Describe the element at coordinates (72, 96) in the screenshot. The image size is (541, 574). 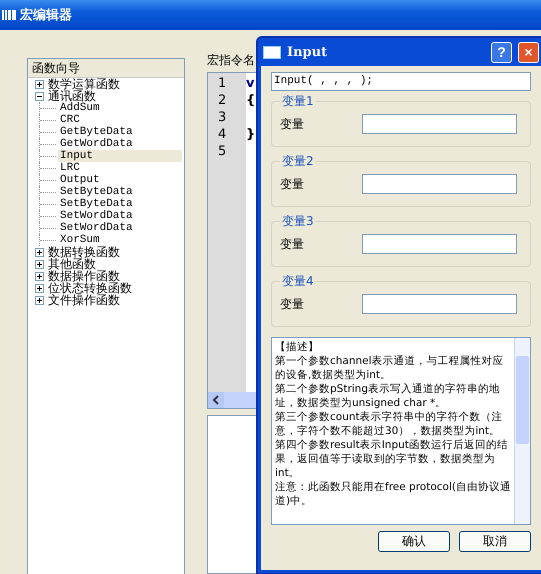
I see `tree-item: 通讯函数` at that location.